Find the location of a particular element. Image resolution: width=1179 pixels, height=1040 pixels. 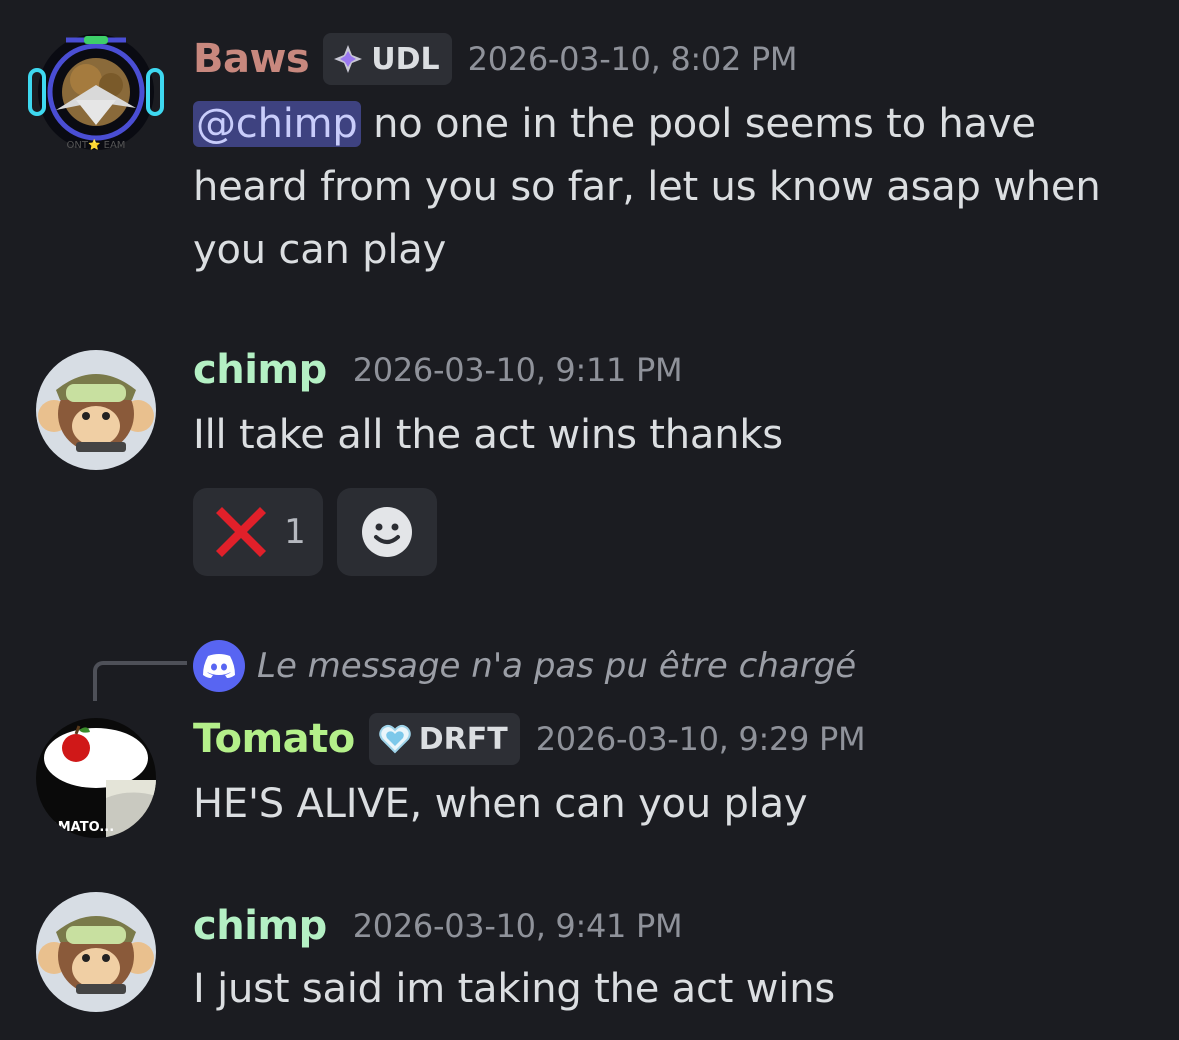

reply-text: Le message n'a pas pu être chargé is located at coordinates (557, 666).